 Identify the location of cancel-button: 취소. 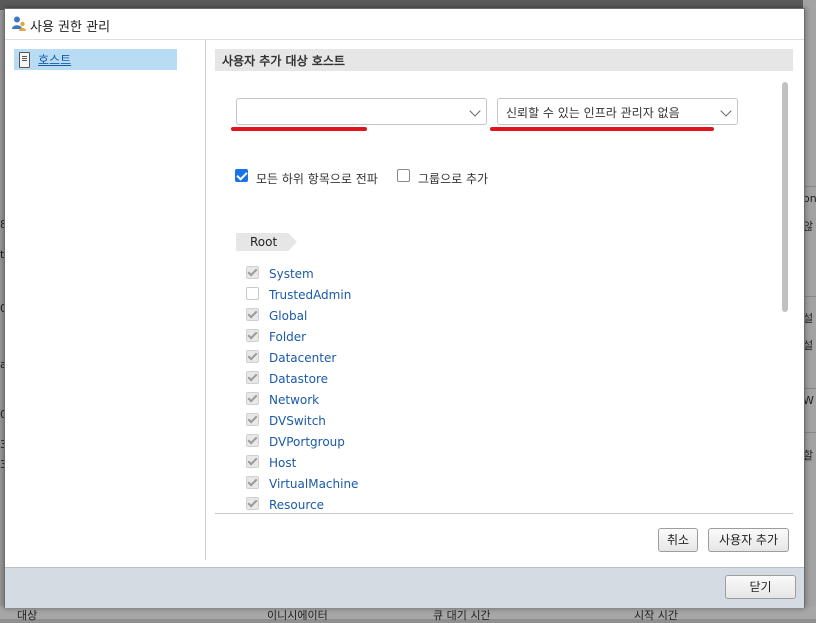
(678, 540).